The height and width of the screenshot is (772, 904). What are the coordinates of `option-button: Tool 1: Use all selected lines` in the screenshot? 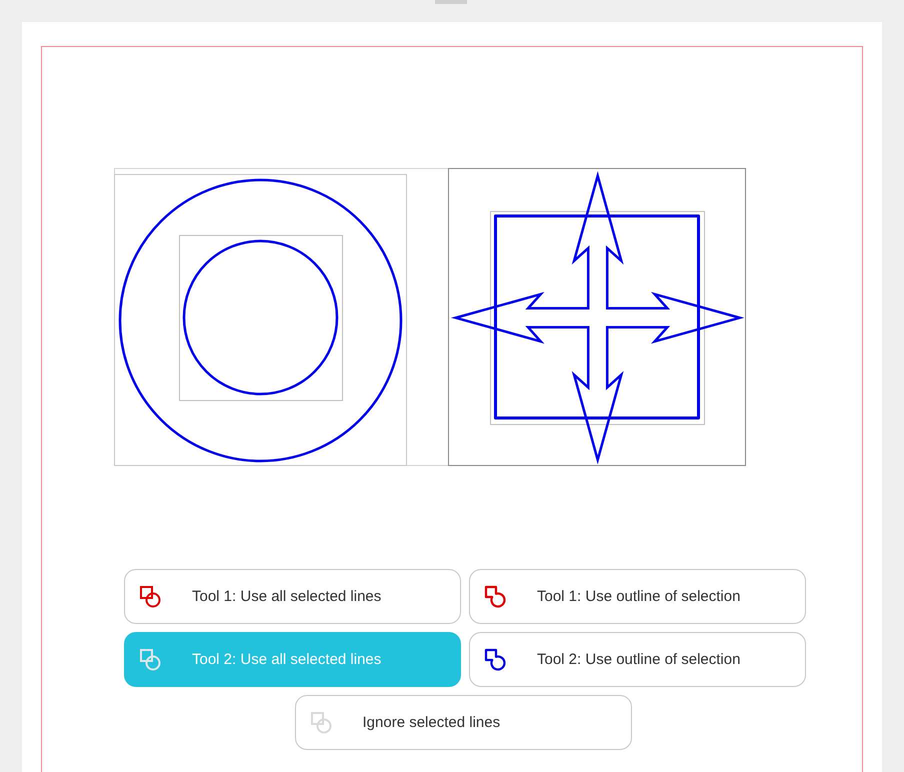 It's located at (292, 596).